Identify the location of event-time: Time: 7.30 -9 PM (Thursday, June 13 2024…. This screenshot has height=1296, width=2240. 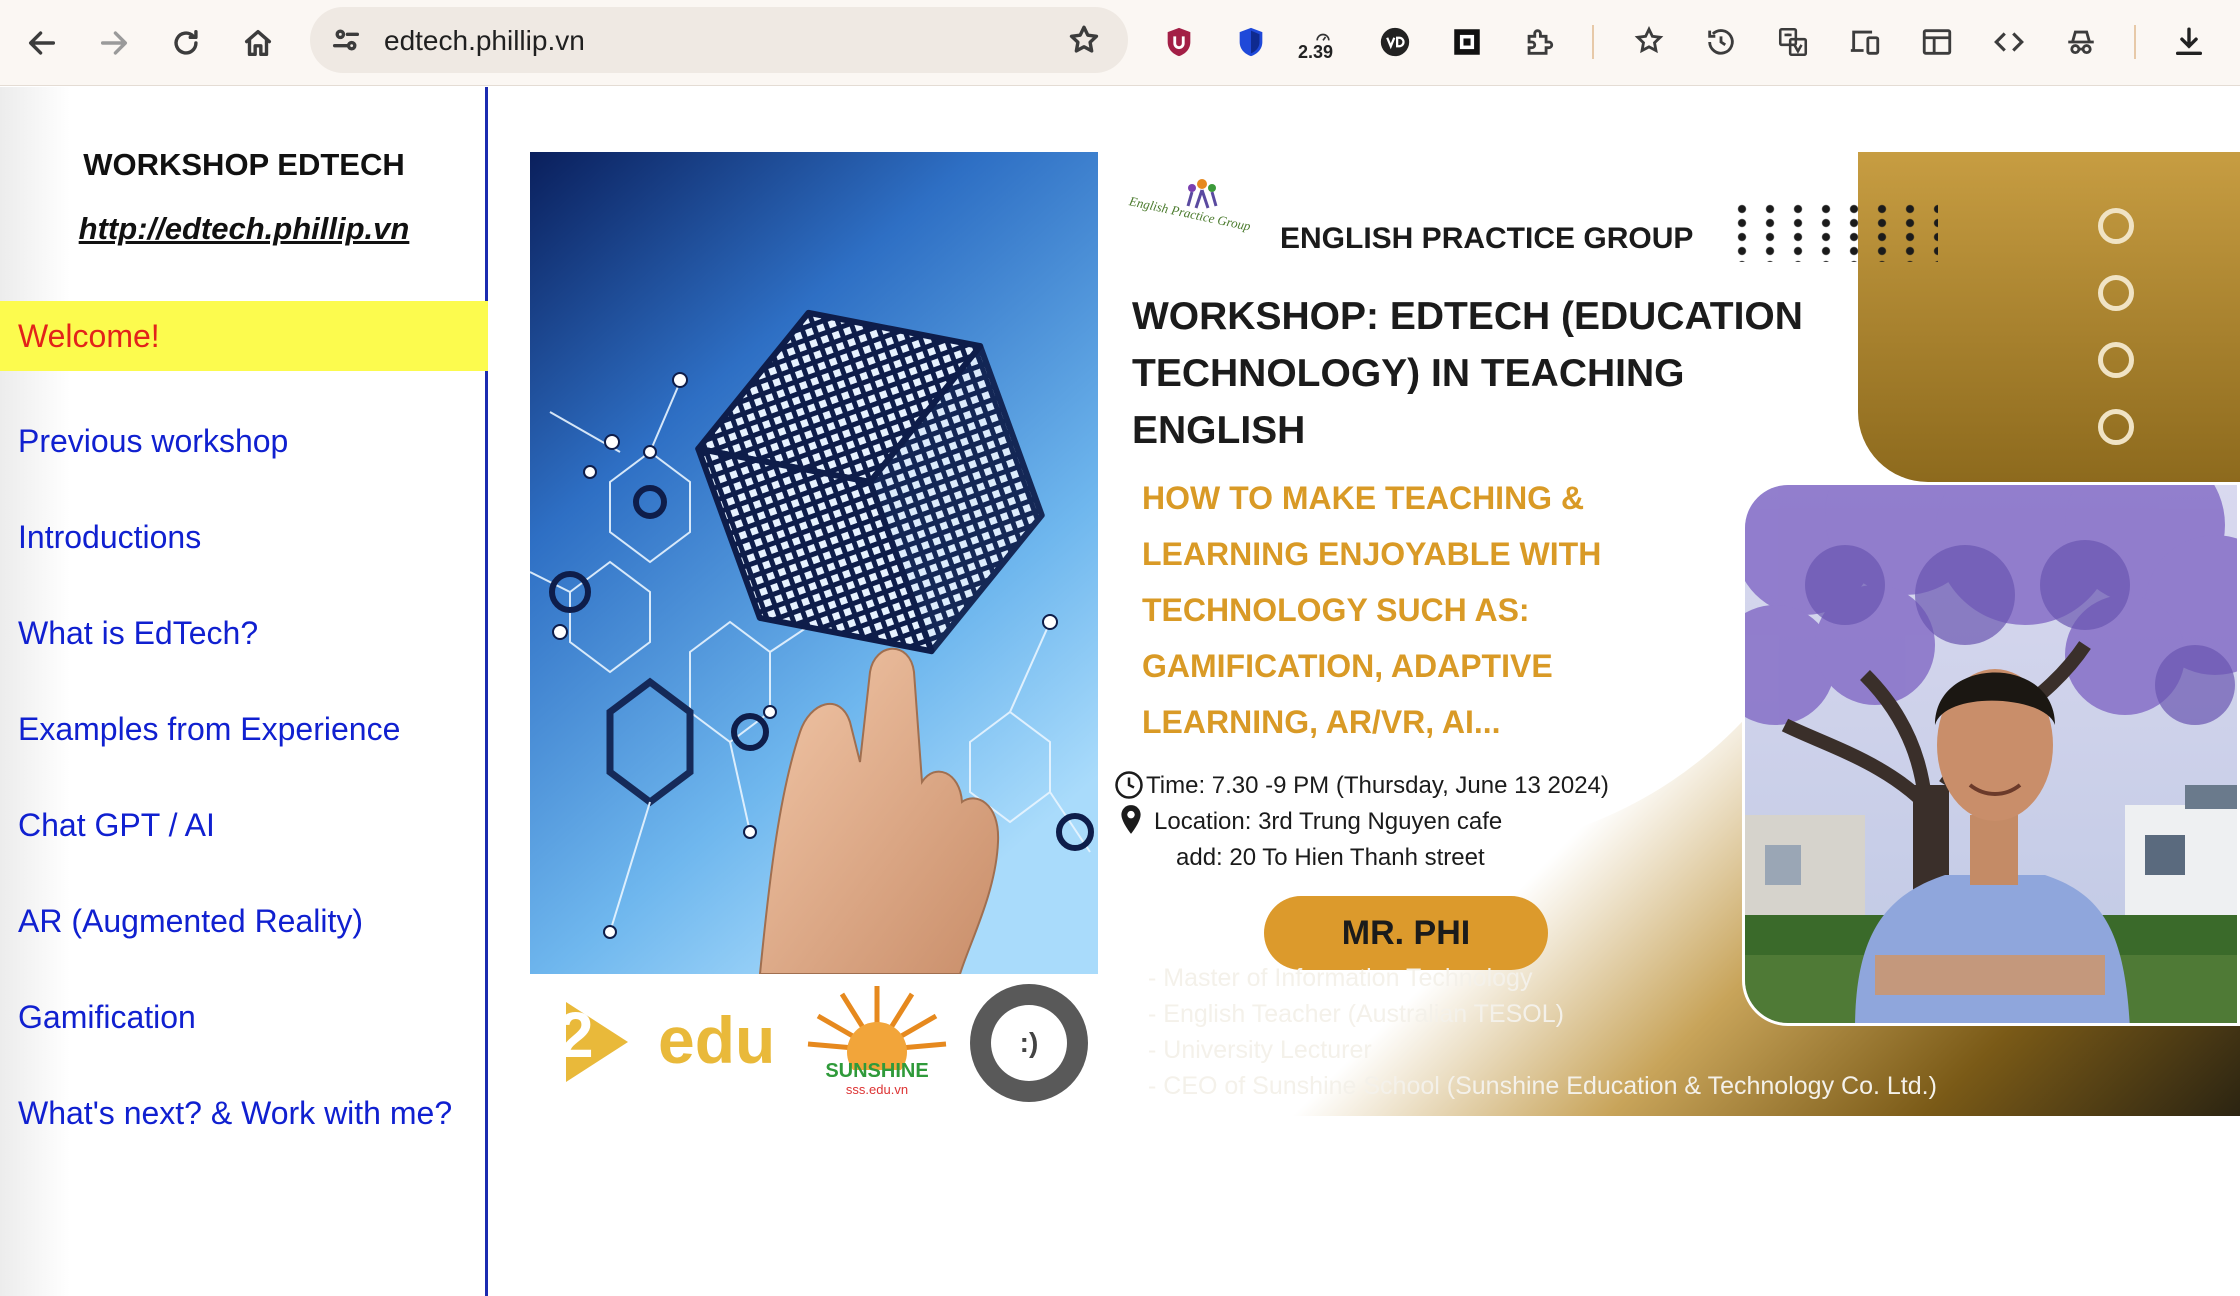
(1377, 785).